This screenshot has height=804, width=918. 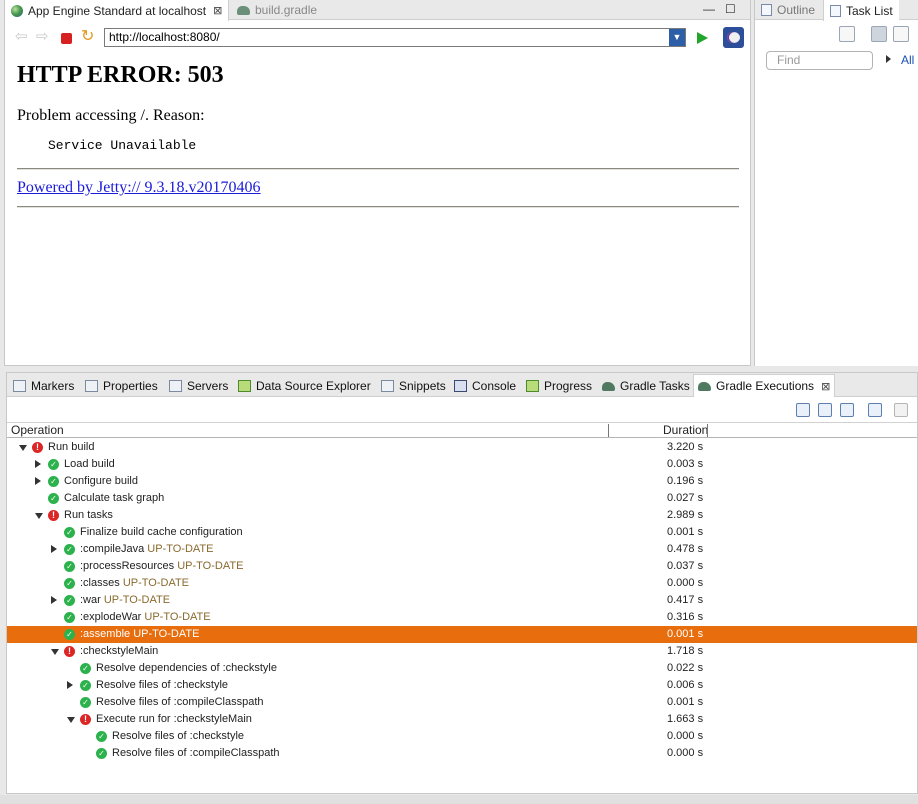 I want to click on chevron-down-icon: ▼, so click(x=677, y=37).